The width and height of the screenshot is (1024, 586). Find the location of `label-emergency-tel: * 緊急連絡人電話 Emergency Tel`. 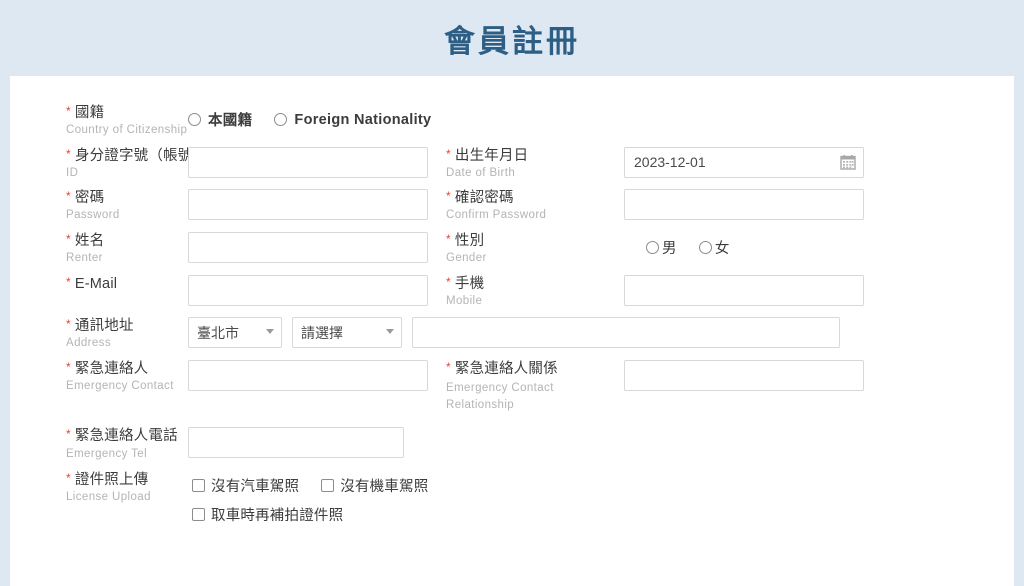

label-emergency-tel: * 緊急連絡人電話 Emergency Tel is located at coordinates (99, 444).